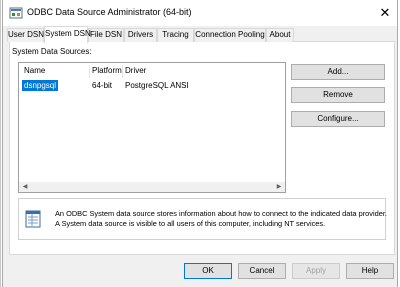 The height and width of the screenshot is (287, 400). Describe the element at coordinates (107, 70) in the screenshot. I see `column-header-platform: Platform` at that location.